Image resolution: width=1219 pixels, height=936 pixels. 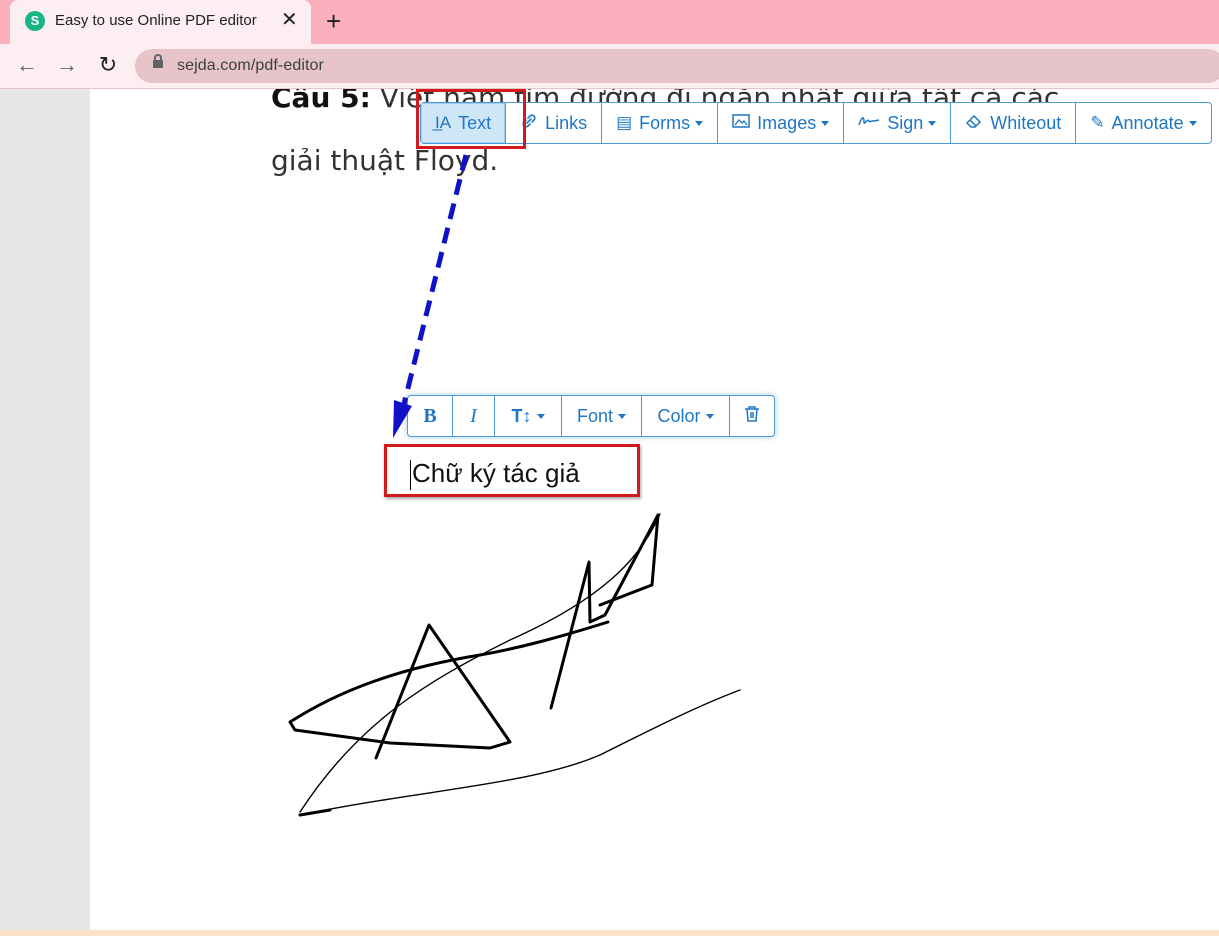 I want to click on dashed-arrow, so click(x=431, y=296).